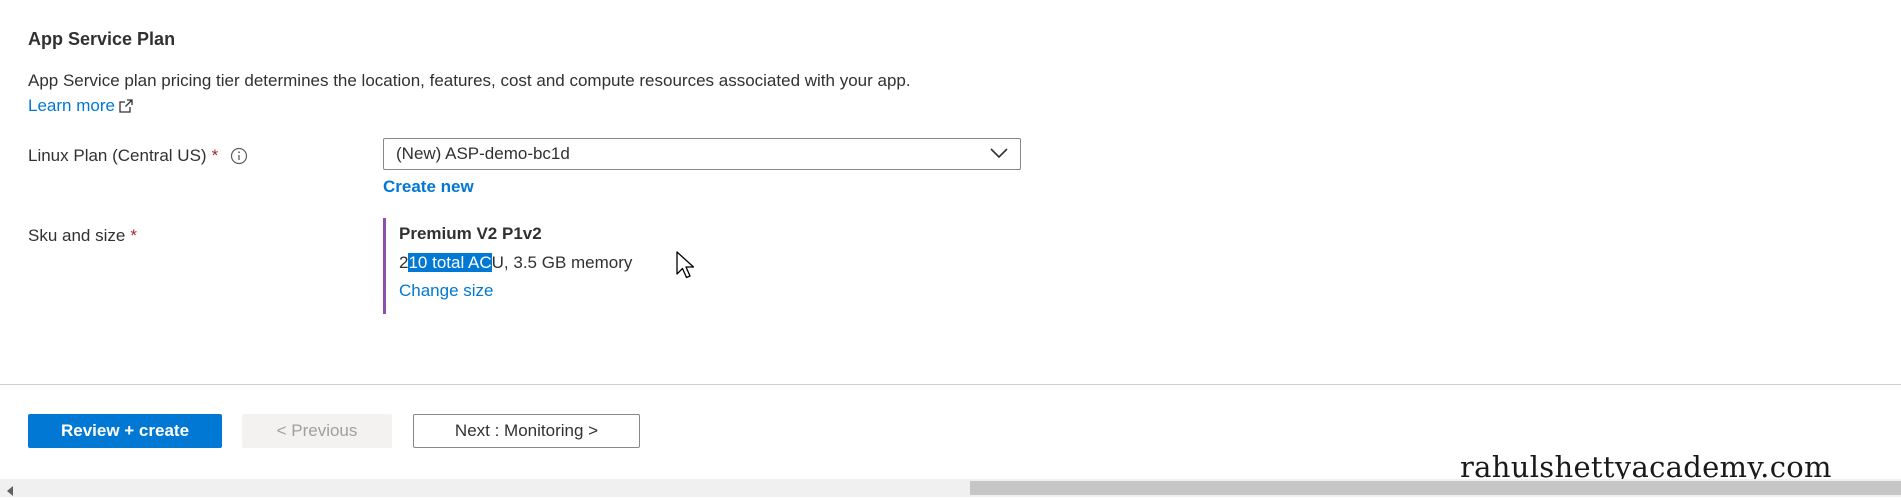  Describe the element at coordinates (126, 106) in the screenshot. I see `external-link-icon` at that location.